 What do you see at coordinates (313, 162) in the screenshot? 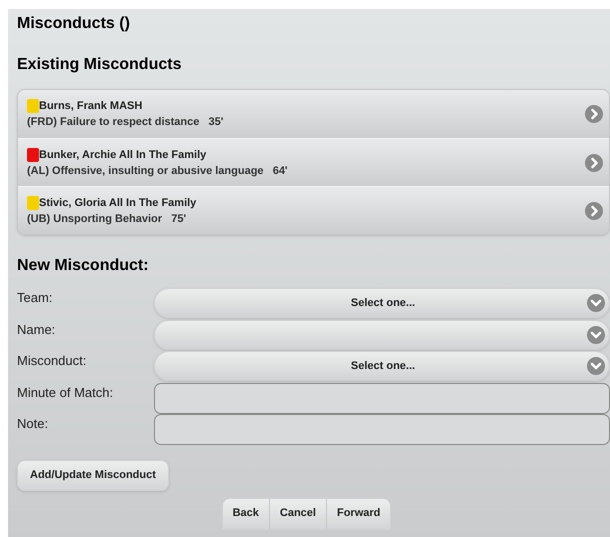
I see `misconduct-item: Bunker, Archie All In The Family (AL) Offensive, insulting or abusive language 64'` at bounding box center [313, 162].